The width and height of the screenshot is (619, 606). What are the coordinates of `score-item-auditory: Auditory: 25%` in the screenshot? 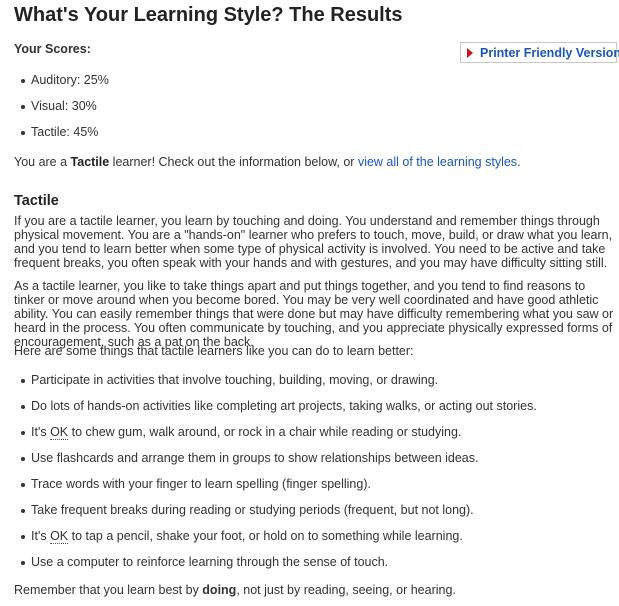 It's located at (65, 80).